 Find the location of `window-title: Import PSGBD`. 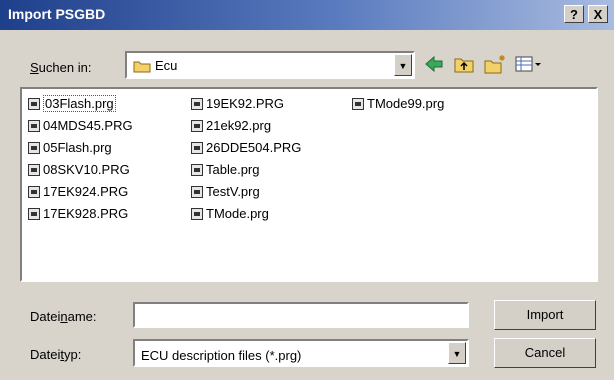

window-title: Import PSGBD is located at coordinates (57, 14).